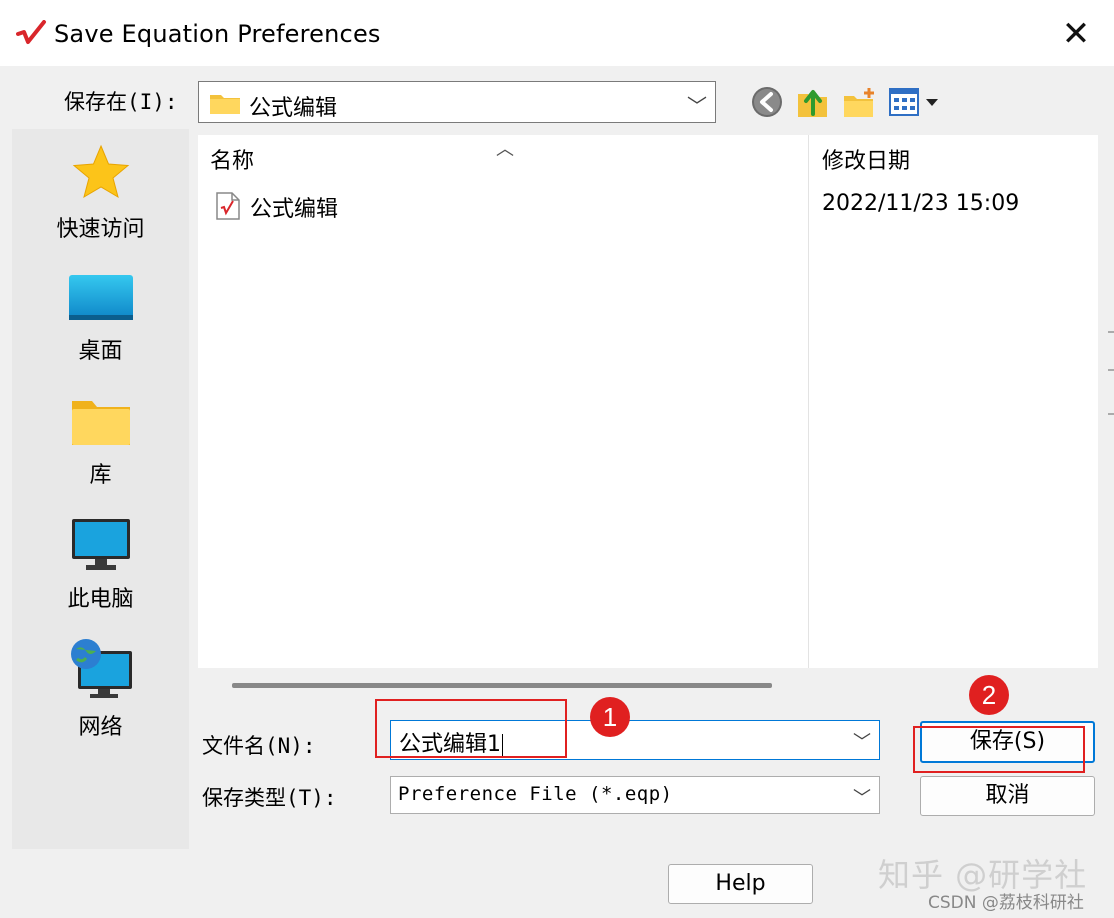 This screenshot has width=1114, height=918. I want to click on save-in-label: 保存在(I):, so click(121, 102).